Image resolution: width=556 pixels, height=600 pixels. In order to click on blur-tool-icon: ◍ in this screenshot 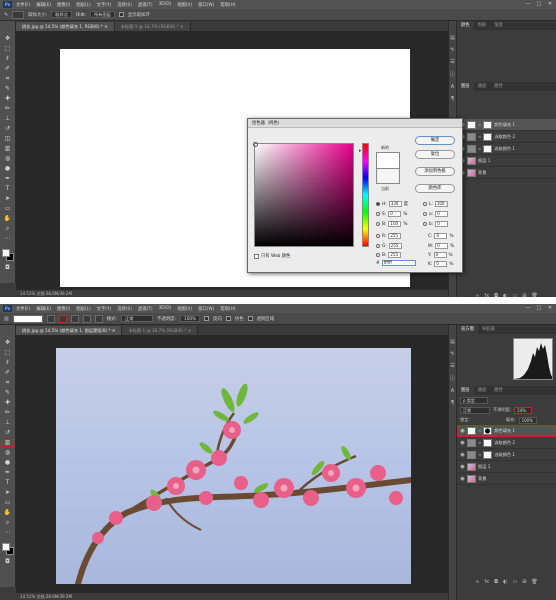, I will do `click(8, 453)`.